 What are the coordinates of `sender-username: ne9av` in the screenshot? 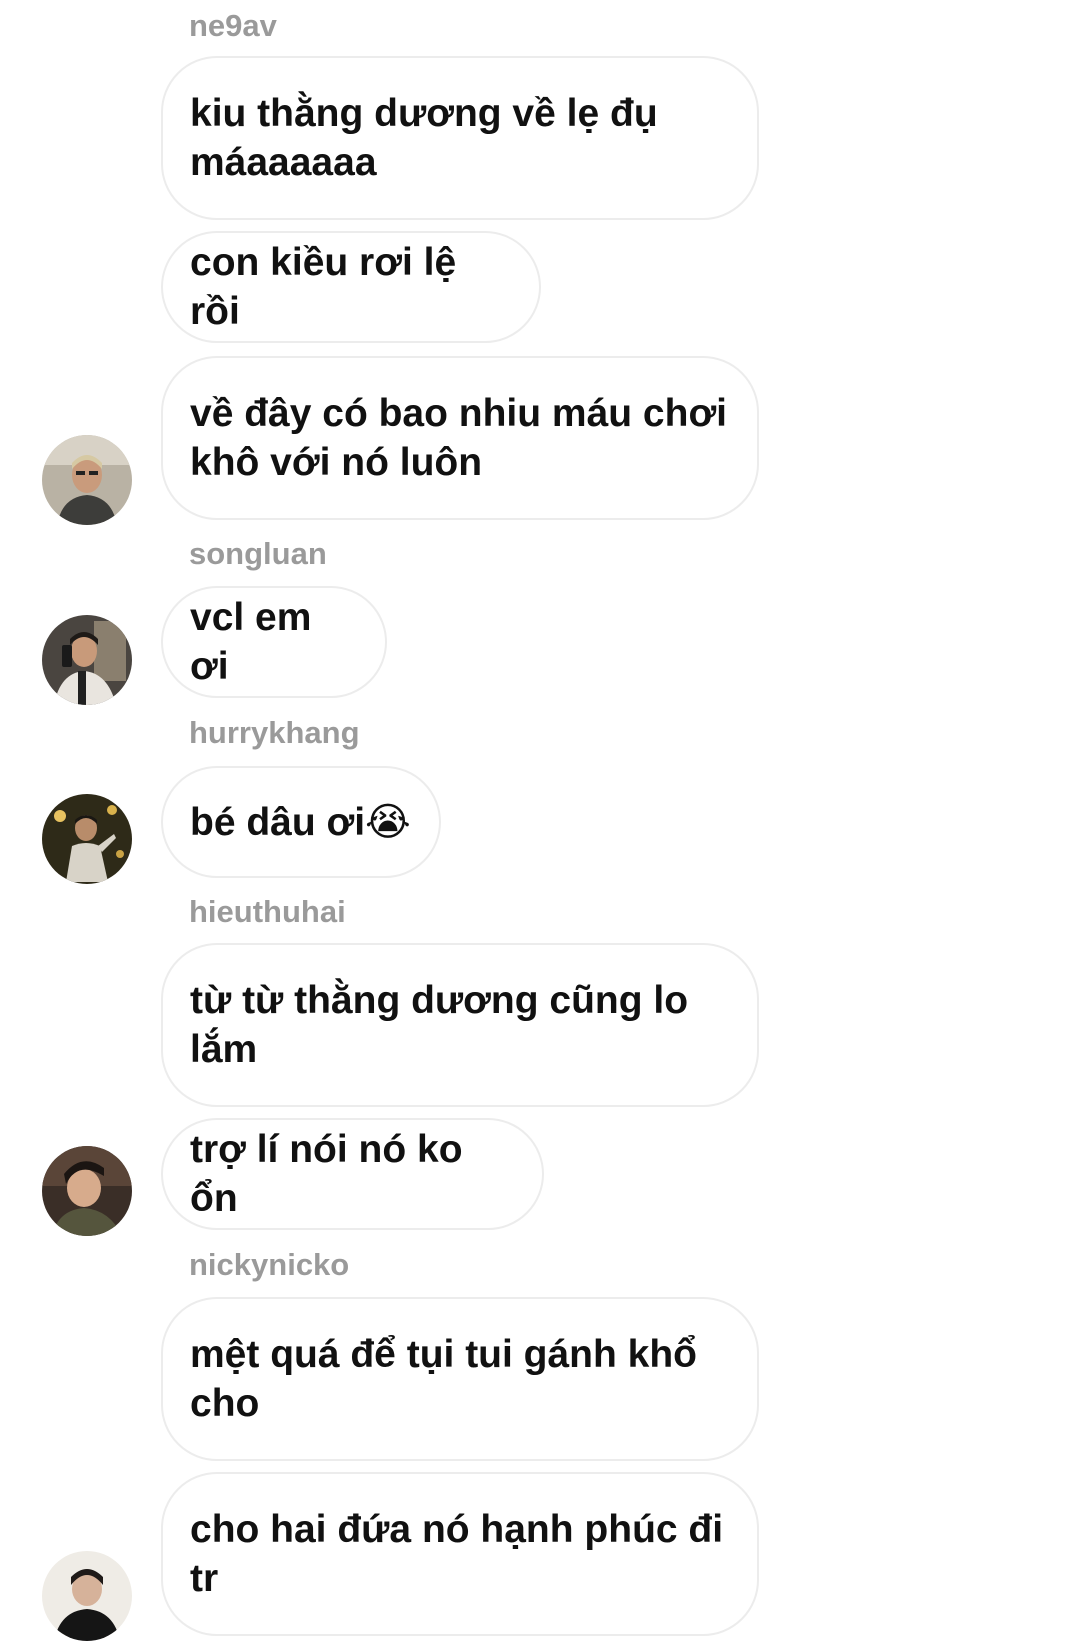 It's located at (233, 26).